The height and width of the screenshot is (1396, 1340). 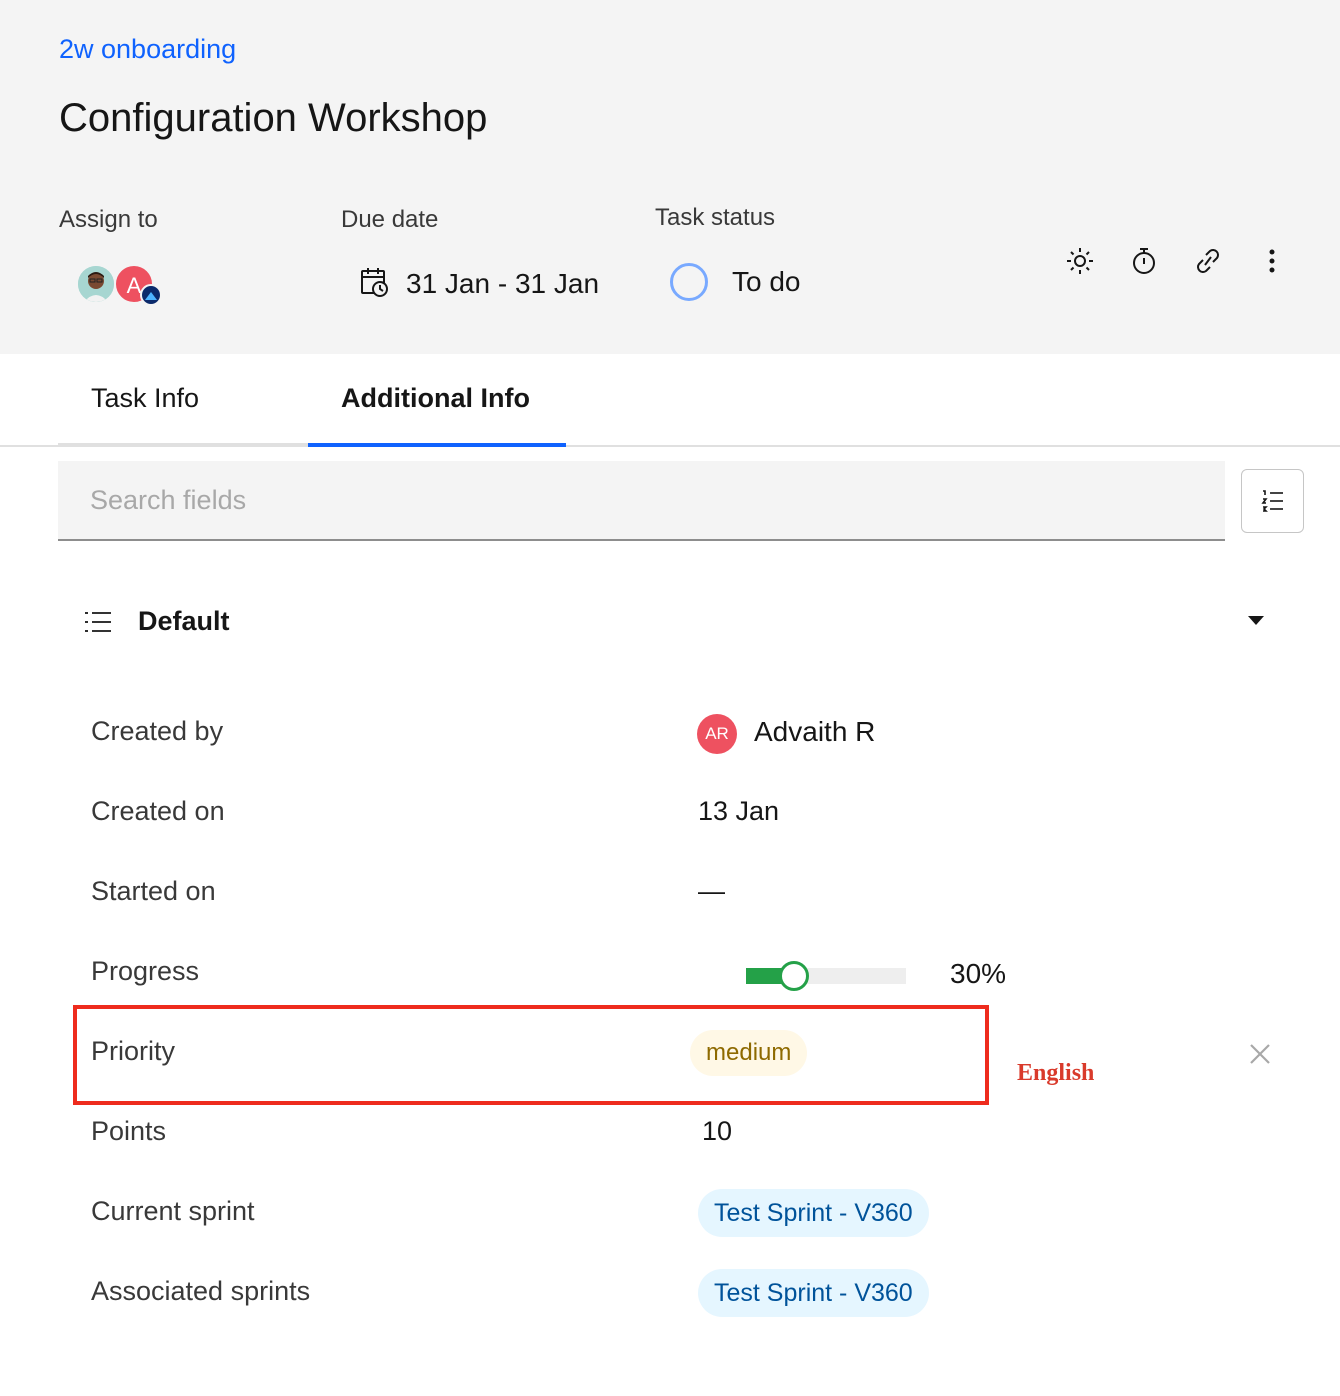 I want to click on progress-label: Progress, so click(x=145, y=971).